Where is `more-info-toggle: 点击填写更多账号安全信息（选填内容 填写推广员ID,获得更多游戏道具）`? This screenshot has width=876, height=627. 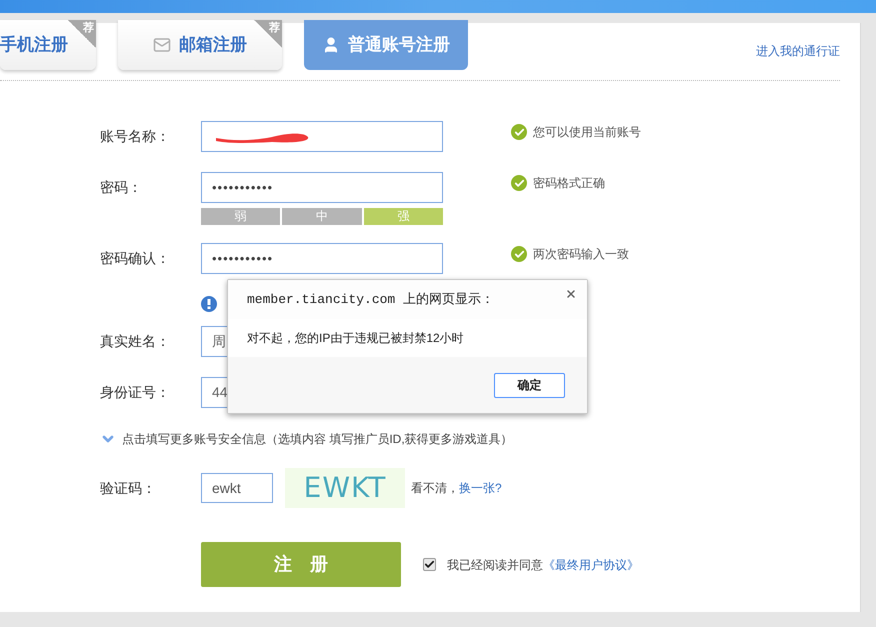
more-info-toggle: 点击填写更多账号安全信息（选填内容 填写推广员ID,获得更多游戏道具） is located at coordinates (306, 439).